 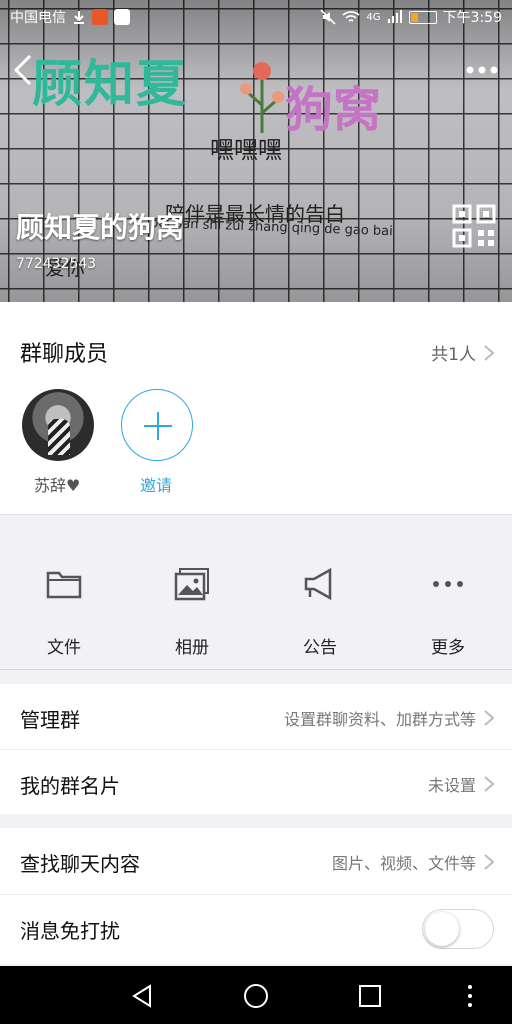 I want to click on settings-item-search-chat: 查找聊天内容 图片、视频、文件等, so click(x=256, y=860).